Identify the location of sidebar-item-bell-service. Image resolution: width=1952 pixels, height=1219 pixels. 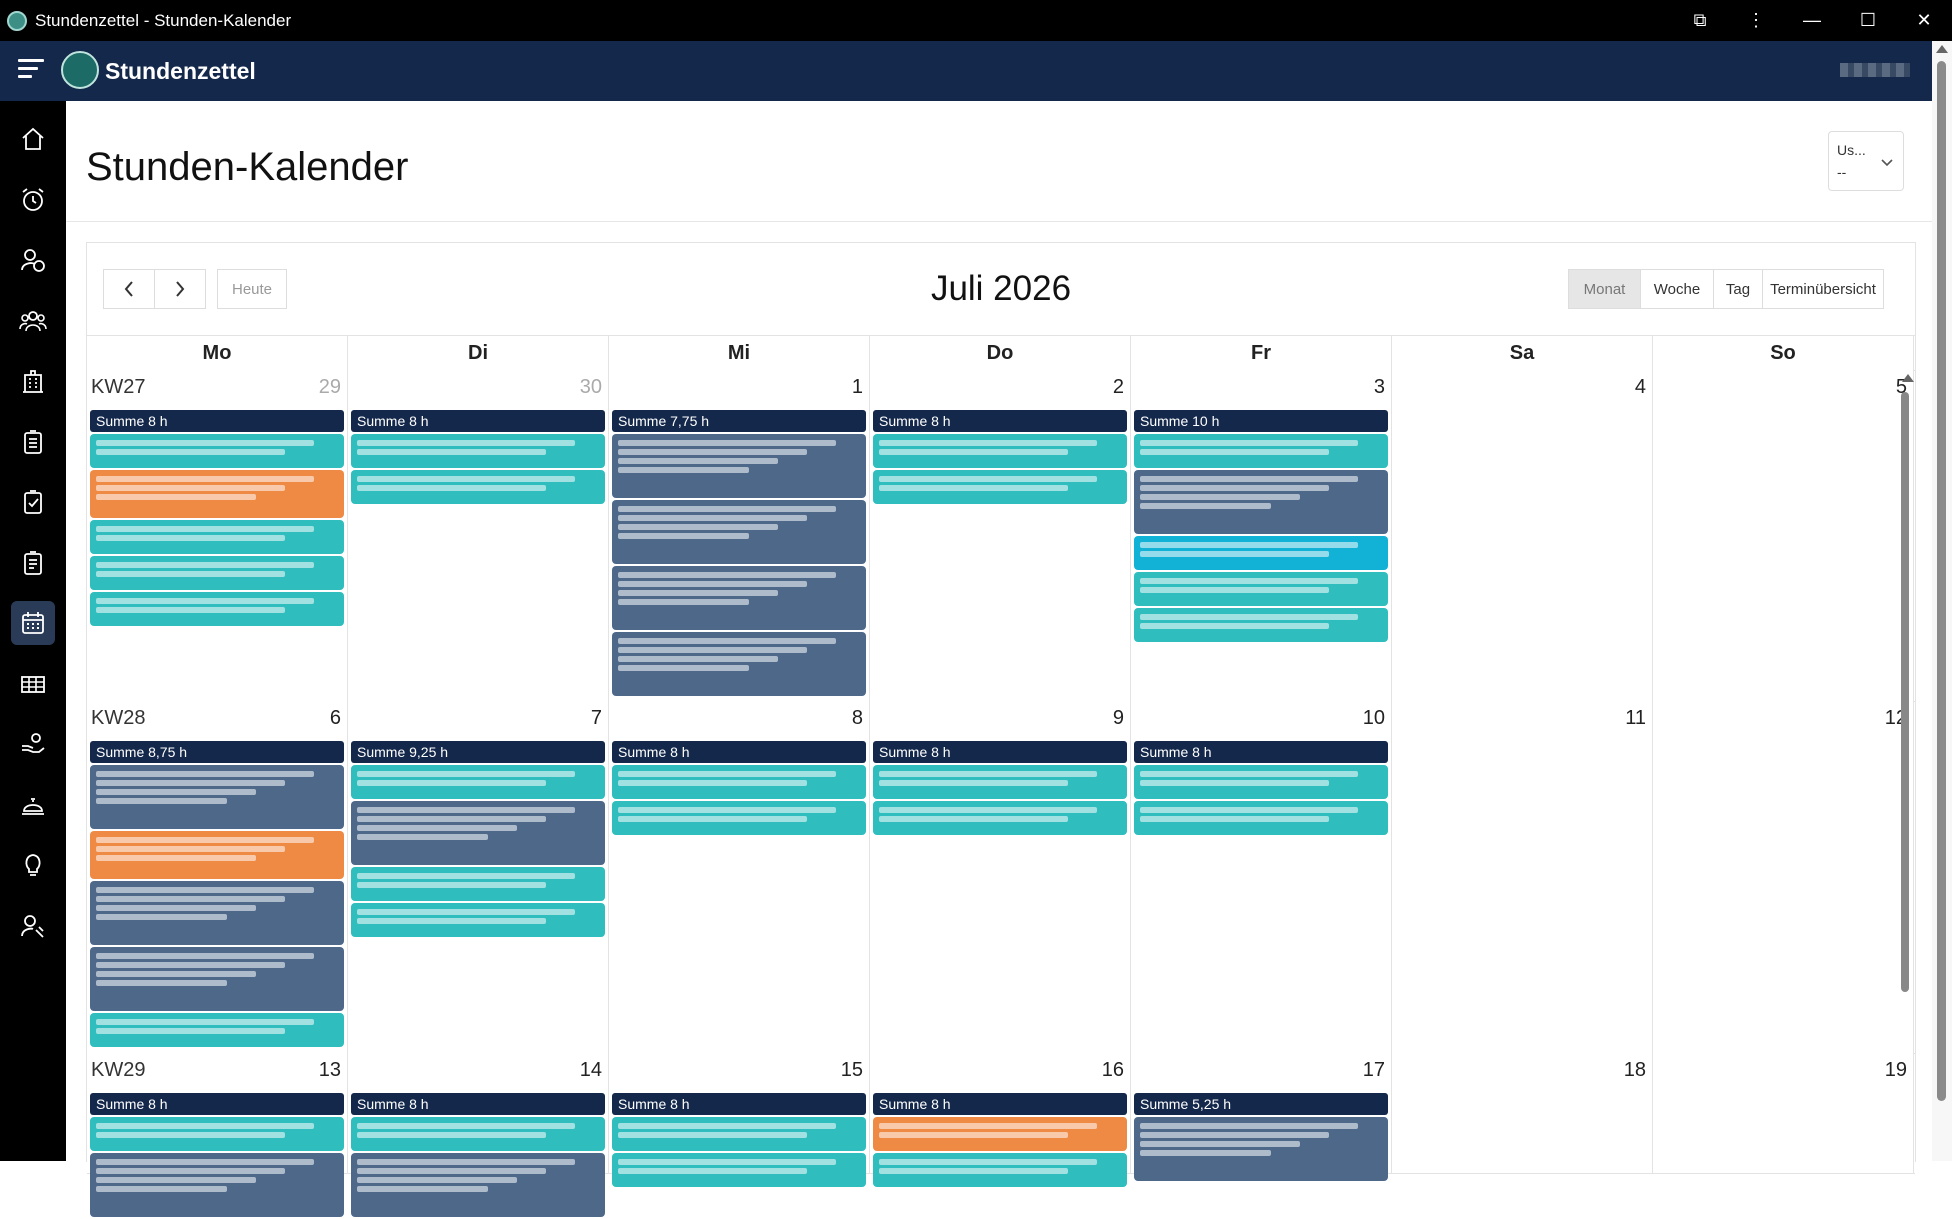
(33, 805).